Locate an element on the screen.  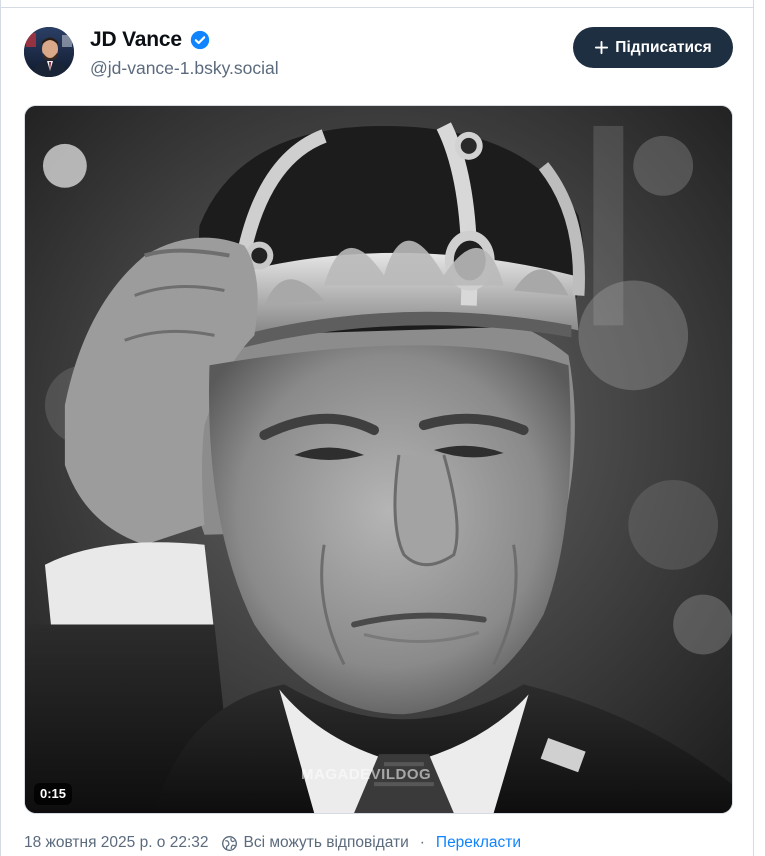
follow-button-label: Підписатися is located at coordinates (663, 47).